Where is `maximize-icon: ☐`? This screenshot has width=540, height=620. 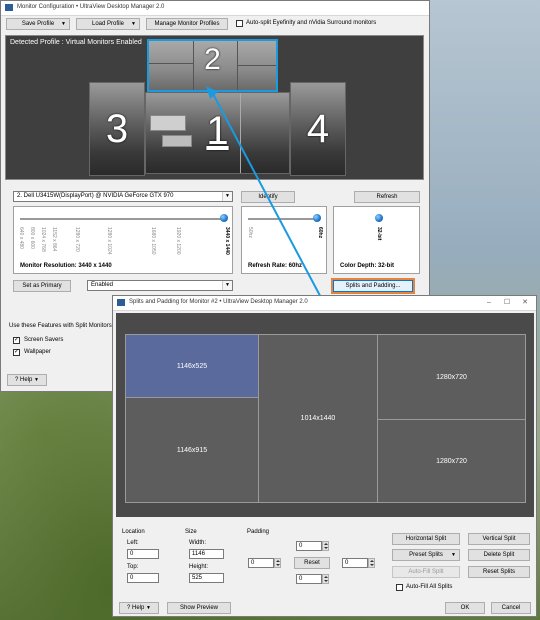
maximize-icon: ☐ is located at coordinates (507, 303).